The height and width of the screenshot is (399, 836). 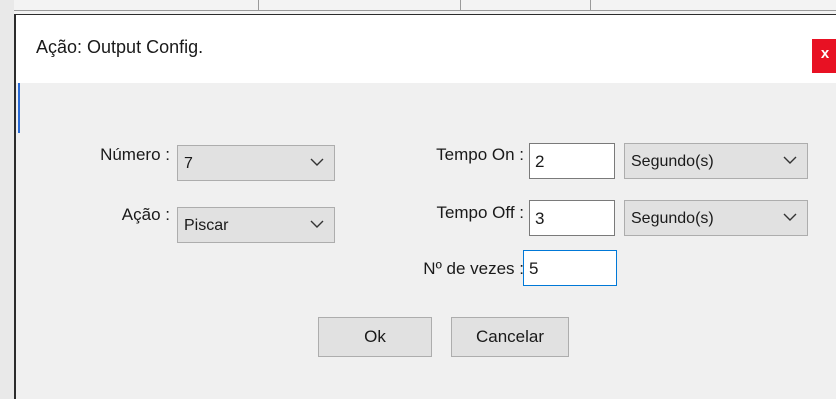 What do you see at coordinates (572, 218) in the screenshot?
I see `tempo-off-input: 3` at bounding box center [572, 218].